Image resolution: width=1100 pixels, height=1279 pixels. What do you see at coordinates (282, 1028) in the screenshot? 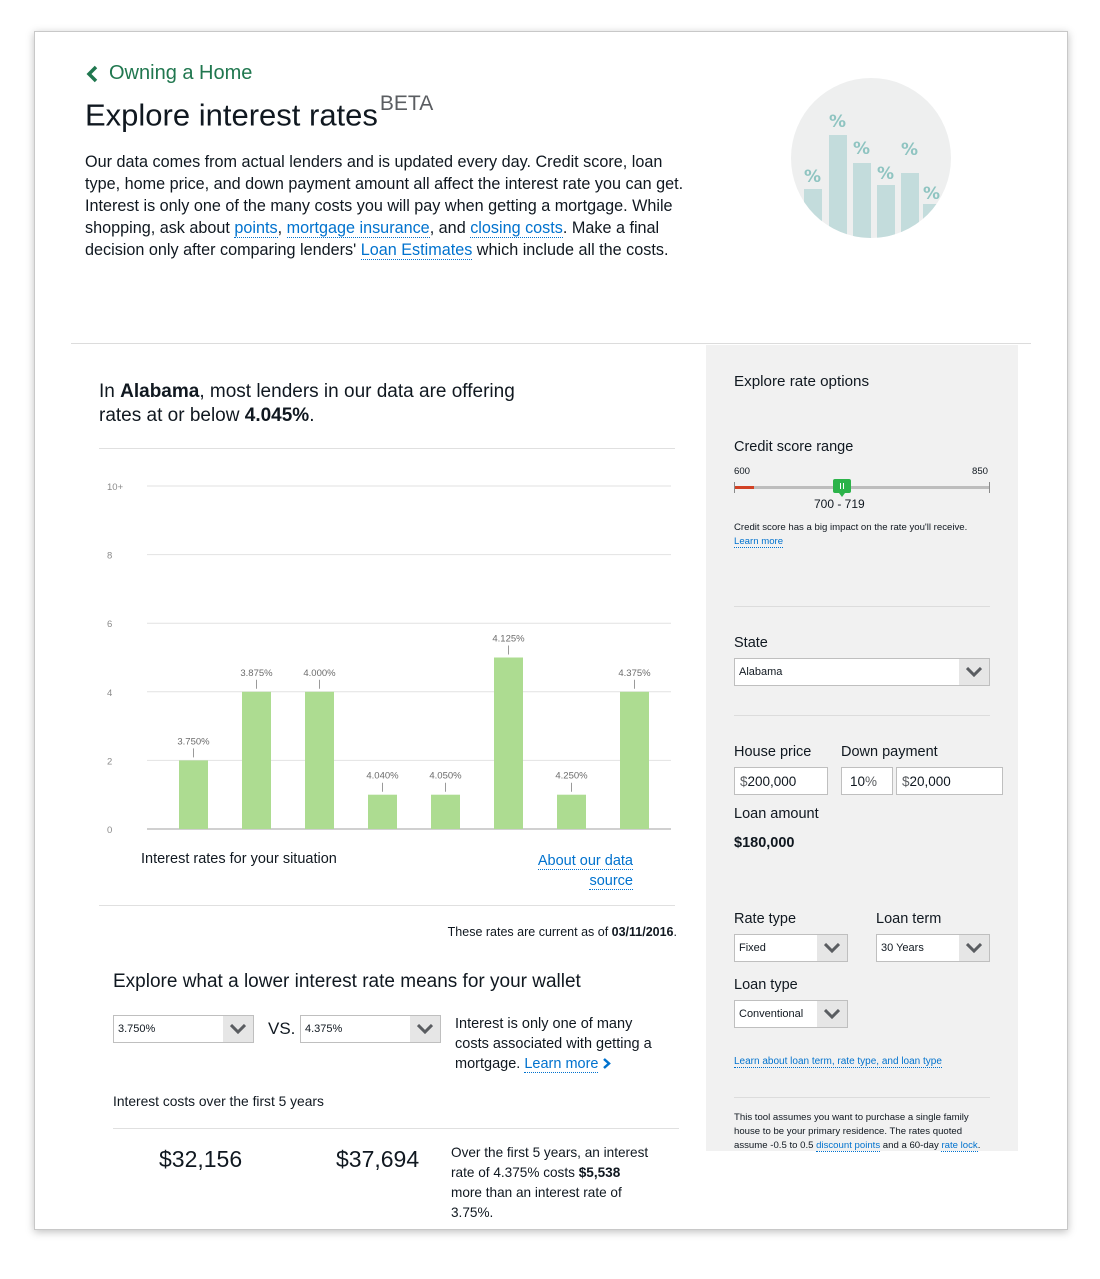
I see `vs-label: VS.` at bounding box center [282, 1028].